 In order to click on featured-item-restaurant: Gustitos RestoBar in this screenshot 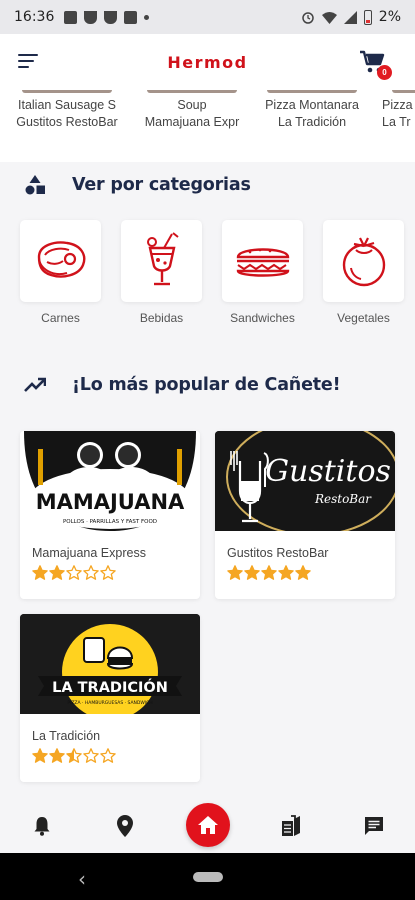, I will do `click(67, 122)`.